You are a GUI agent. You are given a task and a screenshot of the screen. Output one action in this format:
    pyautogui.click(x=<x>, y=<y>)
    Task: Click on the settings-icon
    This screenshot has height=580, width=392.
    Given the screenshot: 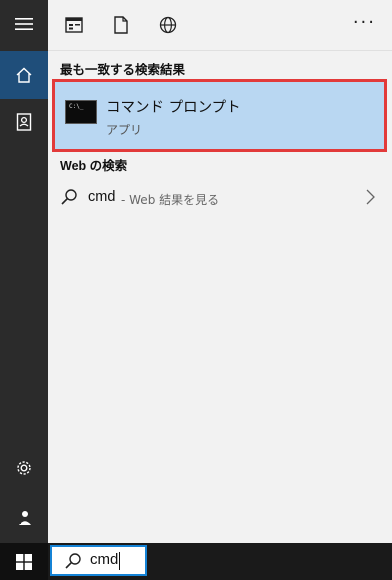 What is the action you would take?
    pyautogui.click(x=24, y=468)
    